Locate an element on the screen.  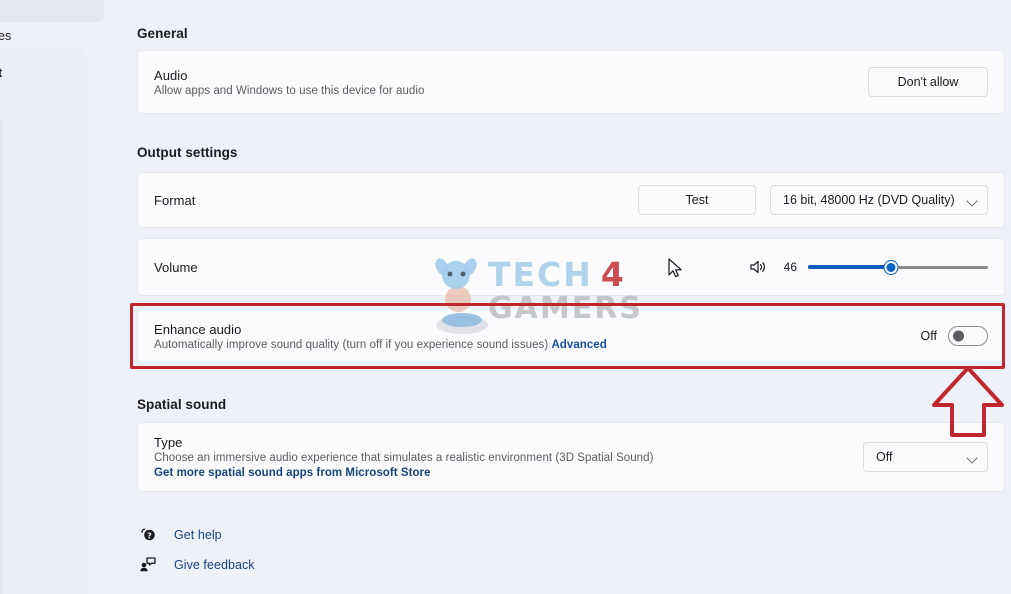
format-dropdown: 16 bit, 48000 Hz (DVD Quality) is located at coordinates (879, 200).